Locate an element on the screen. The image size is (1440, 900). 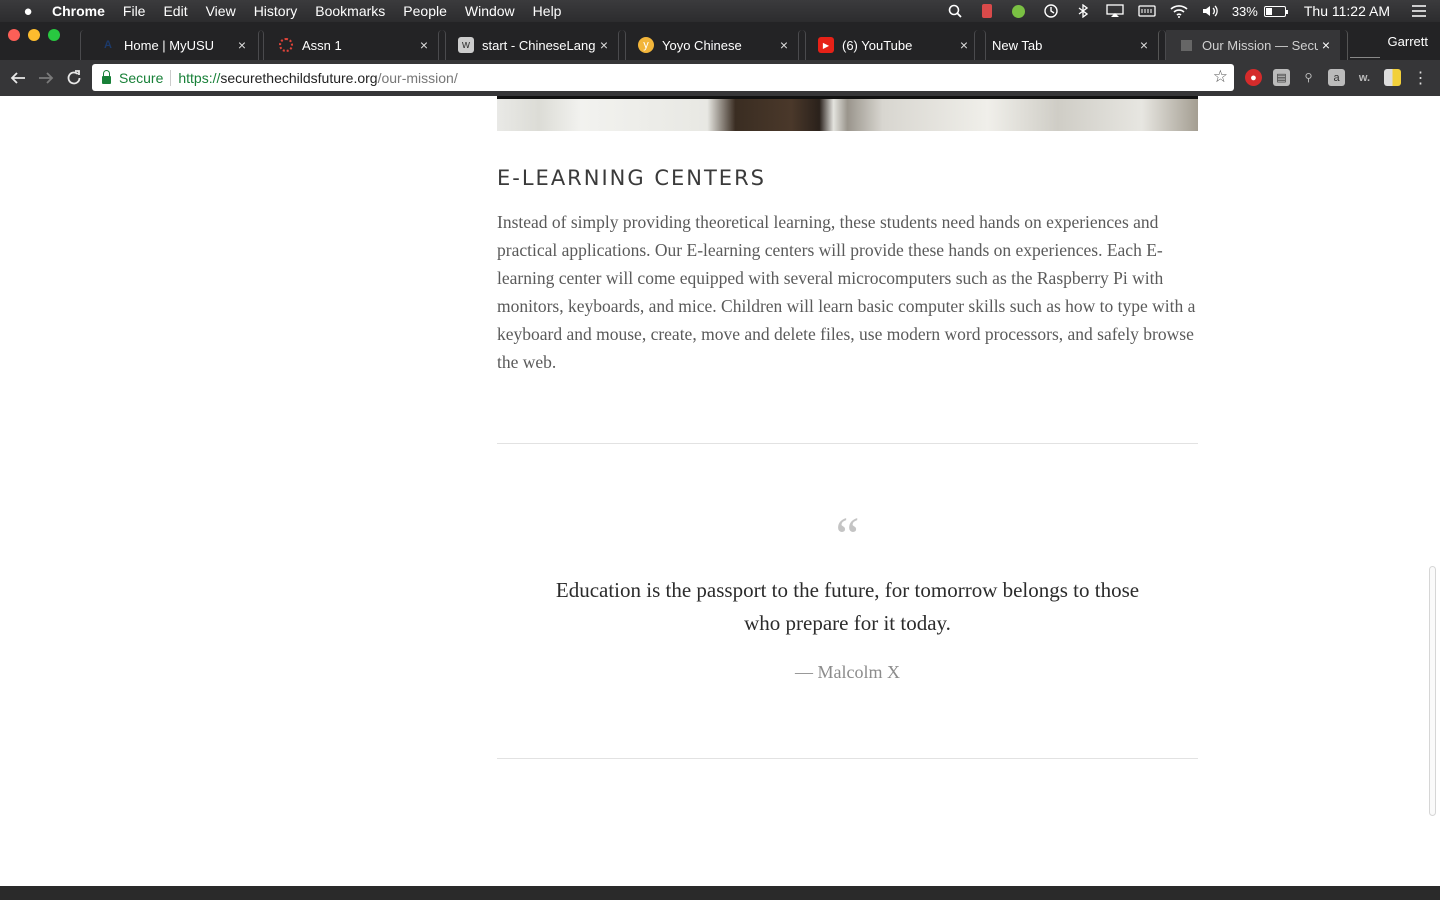
adblock-extension-icon: ● is located at coordinates (1253, 77).